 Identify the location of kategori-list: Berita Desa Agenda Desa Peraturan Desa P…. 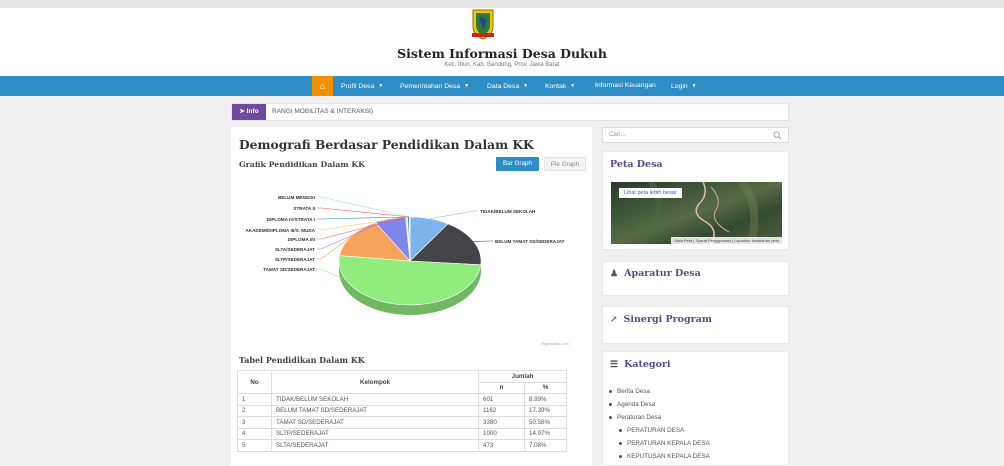
(659, 424).